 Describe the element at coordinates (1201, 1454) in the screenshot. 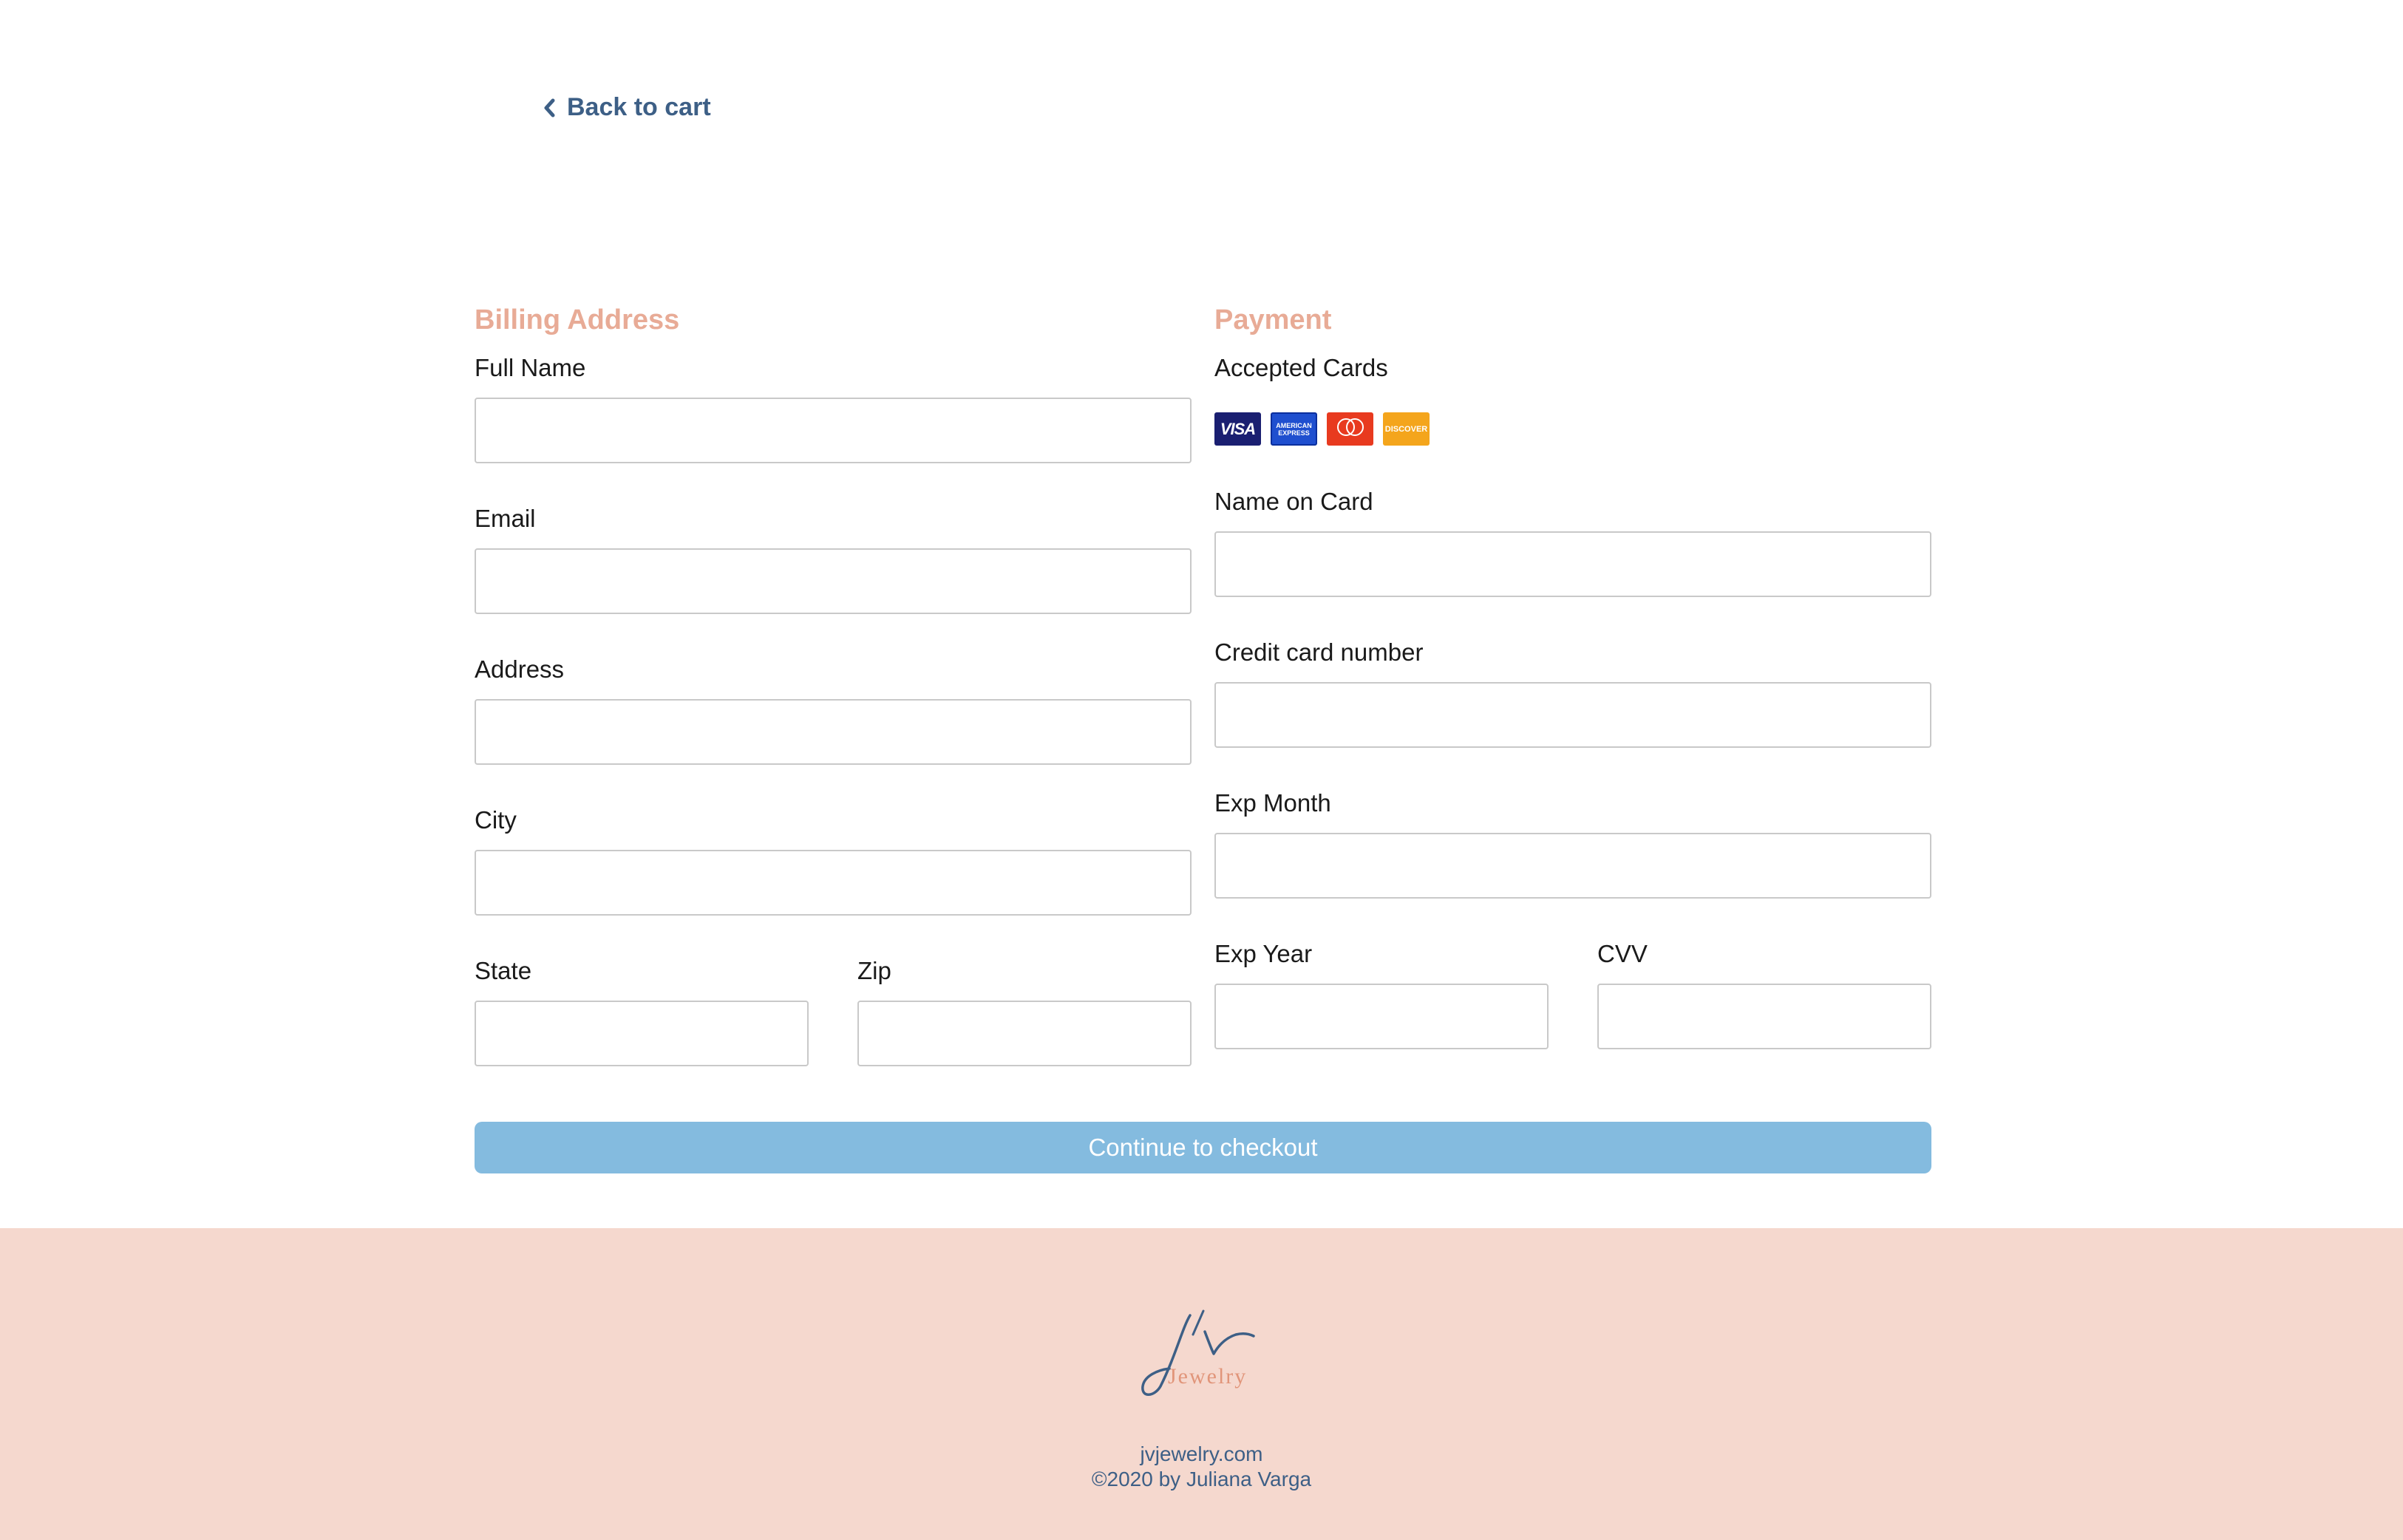

I see `footer-site-link: jvjewelry.com` at that location.